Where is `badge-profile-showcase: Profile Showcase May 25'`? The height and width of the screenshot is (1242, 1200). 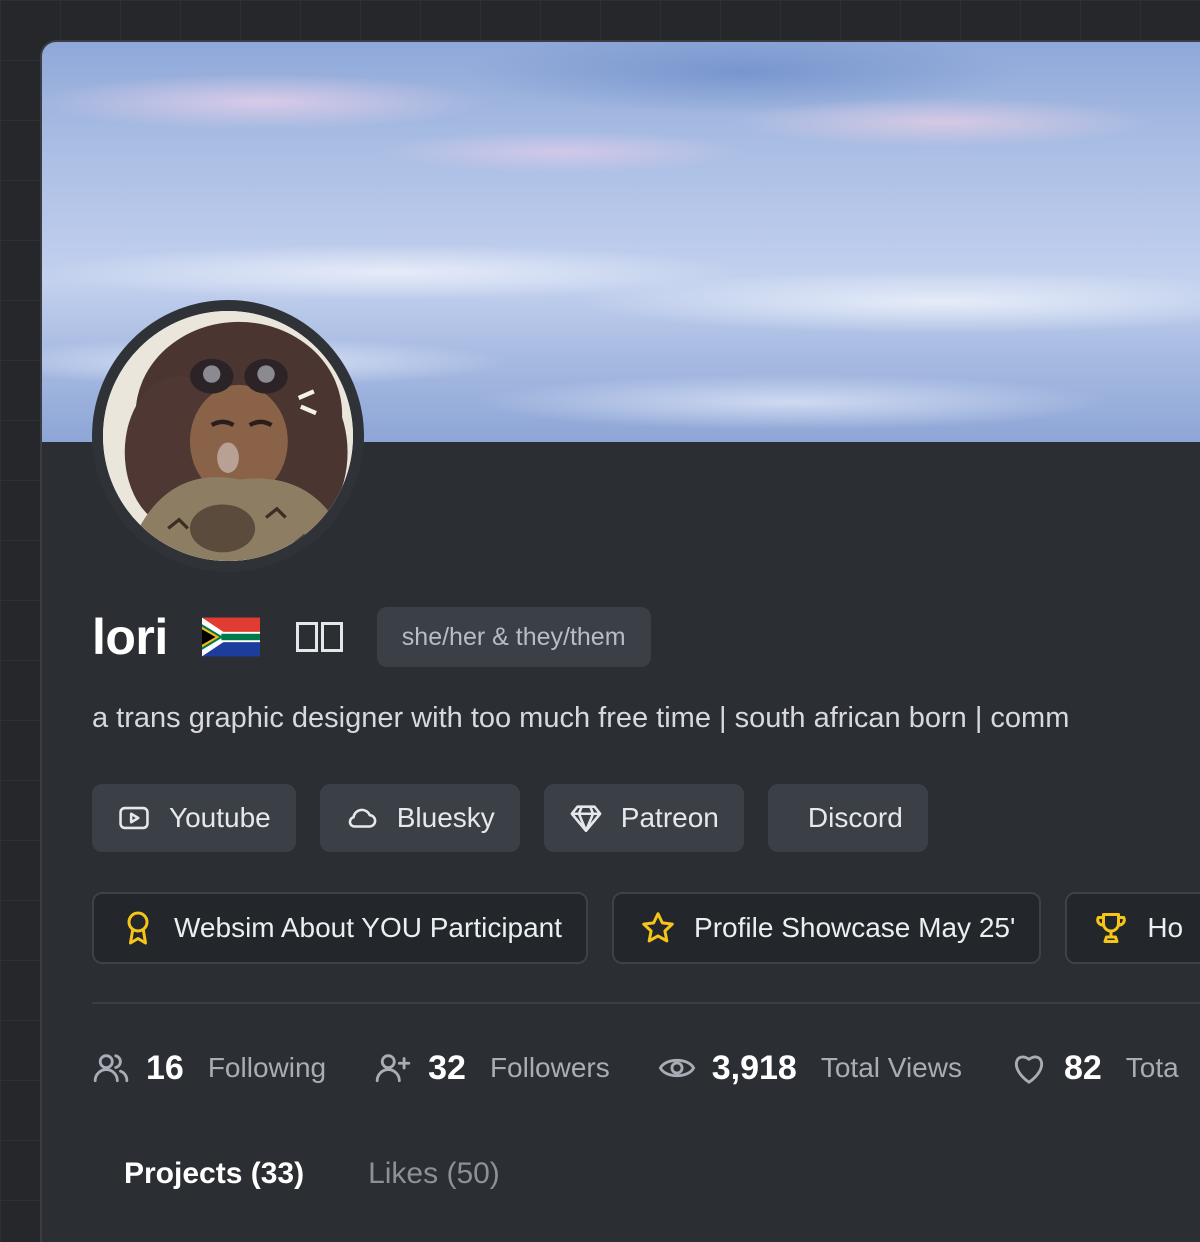 badge-profile-showcase: Profile Showcase May 25' is located at coordinates (827, 928).